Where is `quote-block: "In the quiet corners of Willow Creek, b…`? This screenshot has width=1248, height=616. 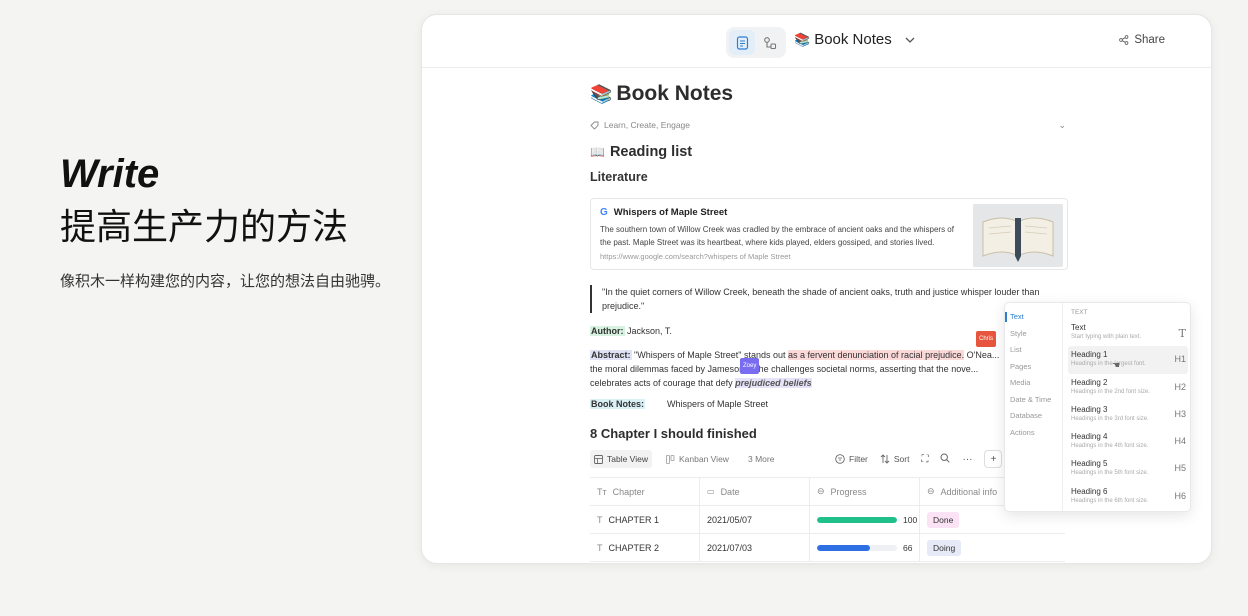 quote-block: "In the quiet corners of Willow Creek, b… is located at coordinates (829, 299).